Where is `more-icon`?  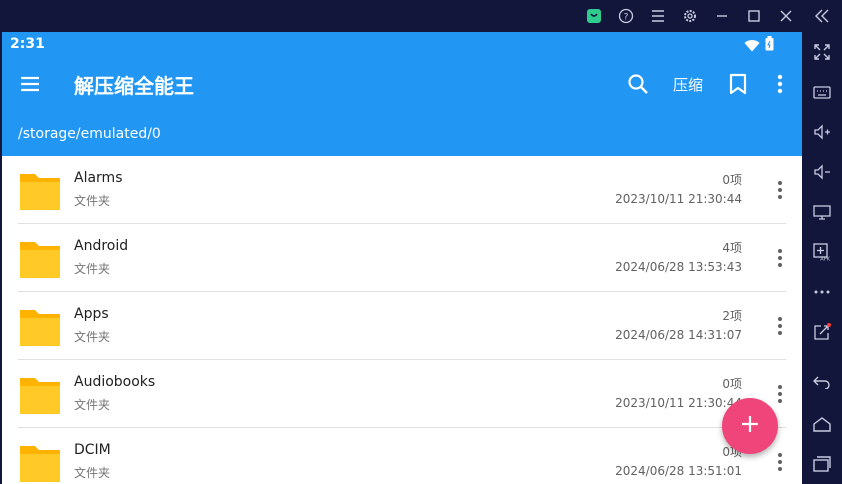 more-icon is located at coordinates (822, 292).